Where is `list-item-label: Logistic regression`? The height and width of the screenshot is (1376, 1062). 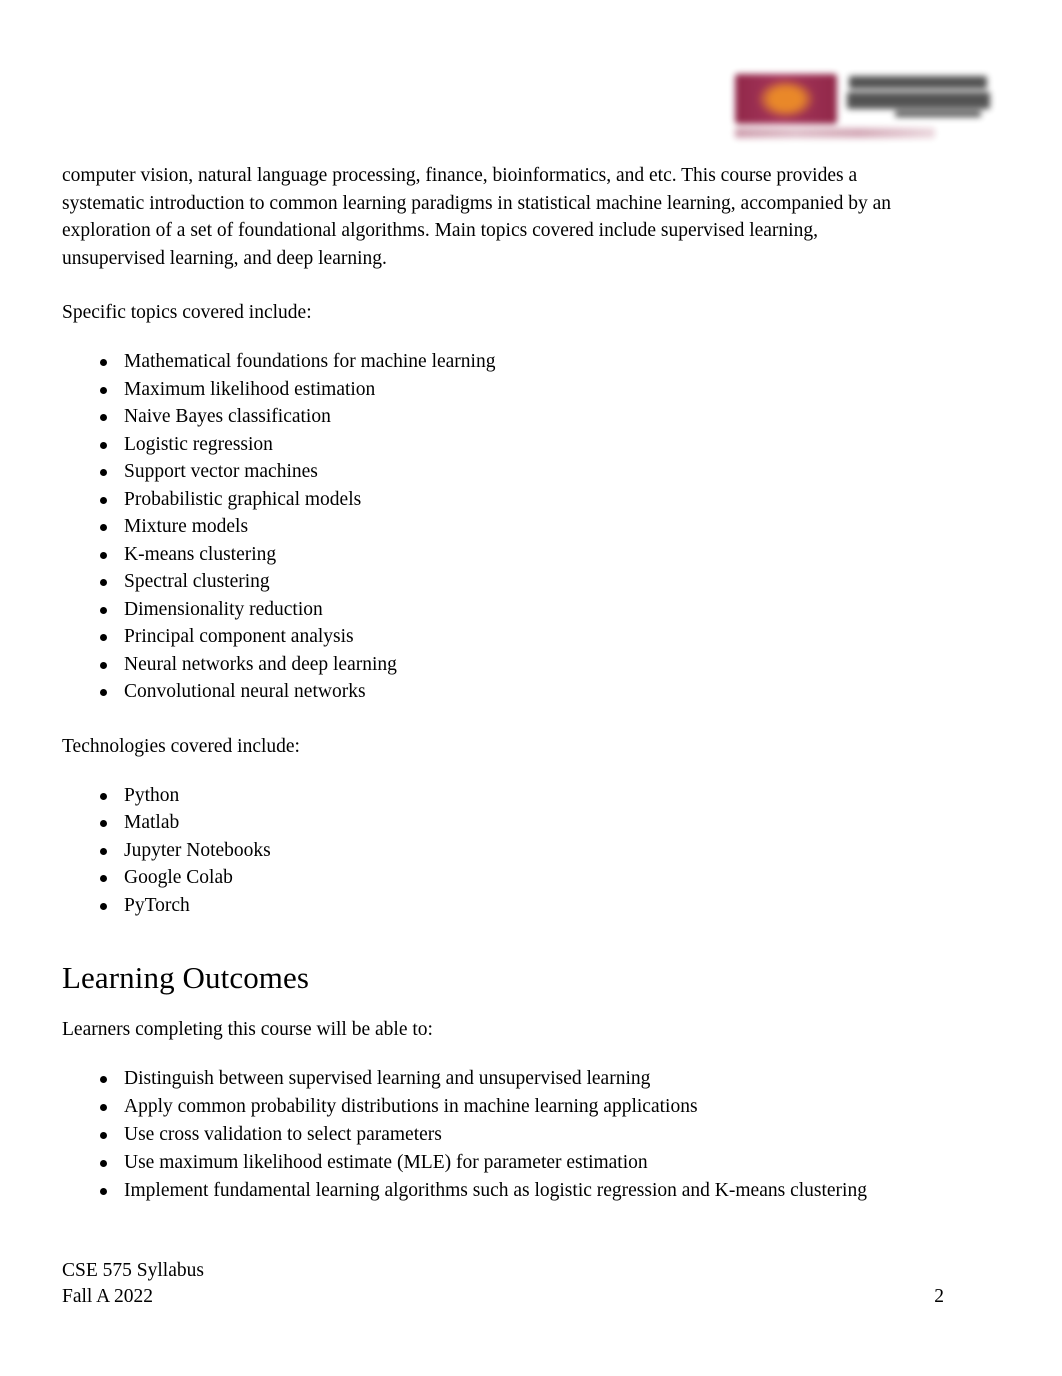
list-item-label: Logistic regression is located at coordinates (198, 444).